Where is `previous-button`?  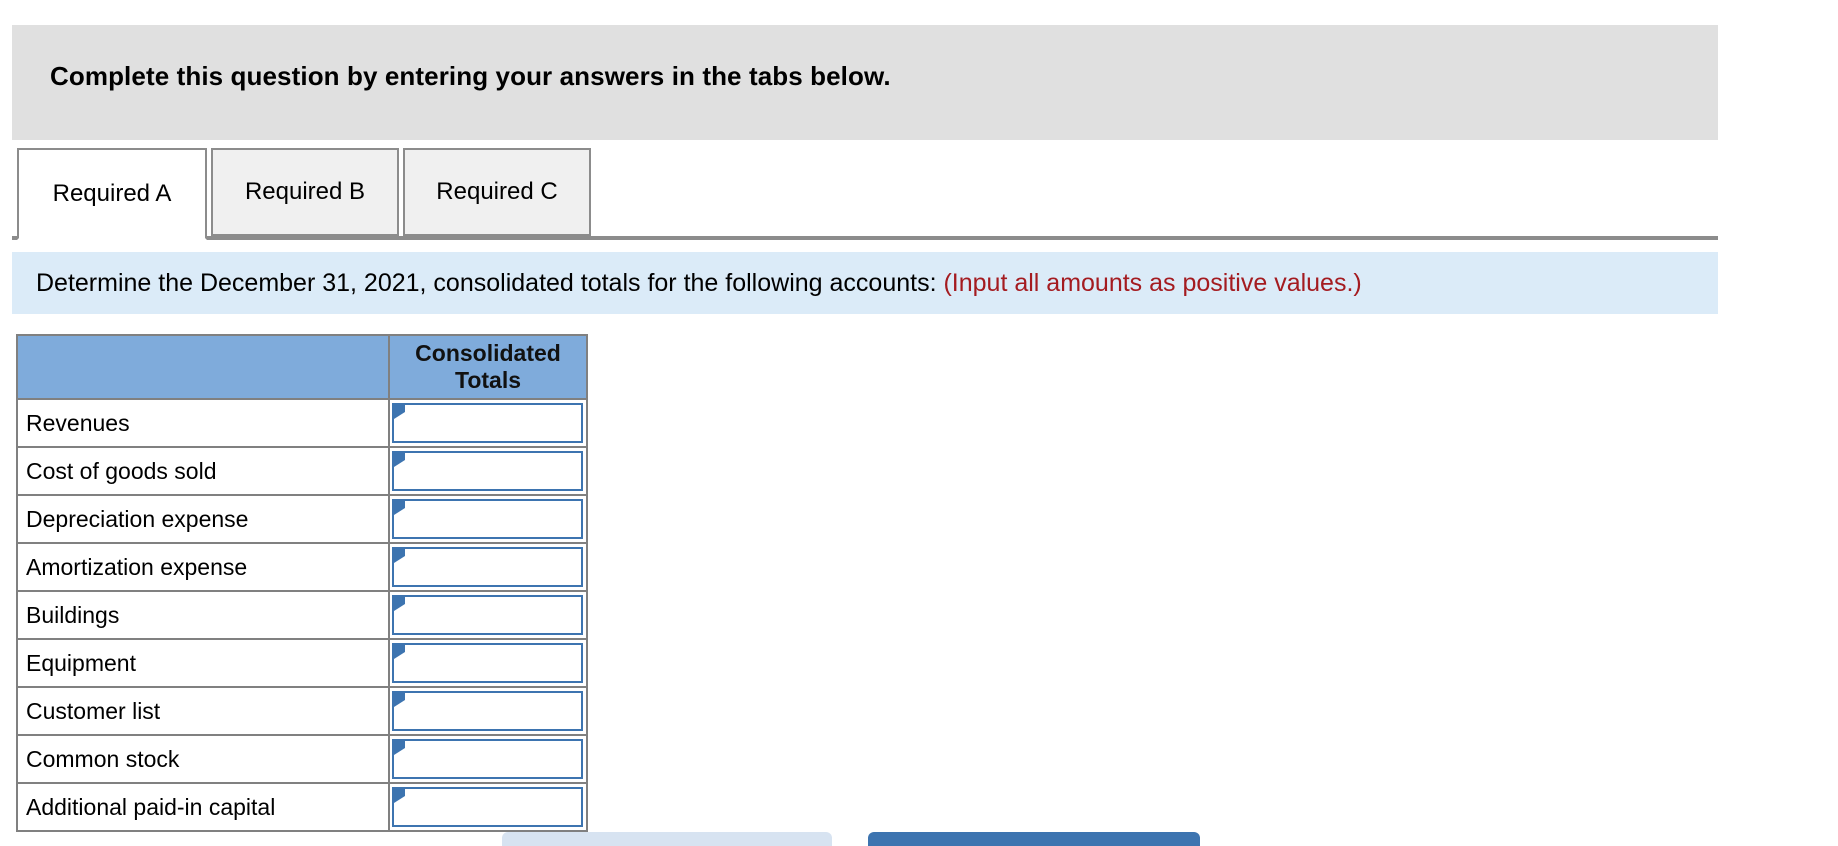
previous-button is located at coordinates (667, 839).